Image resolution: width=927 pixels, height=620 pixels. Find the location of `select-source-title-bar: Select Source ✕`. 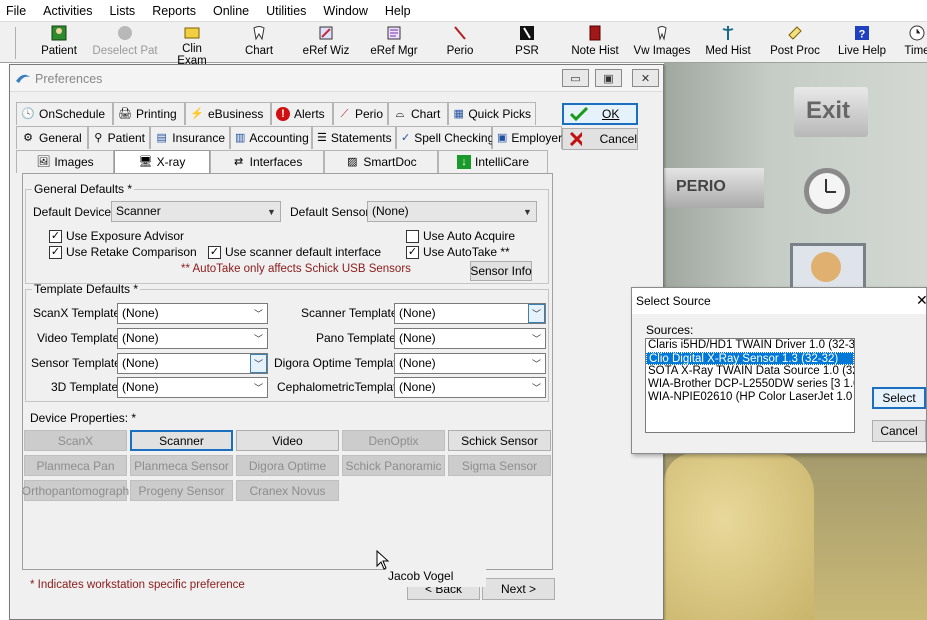

select-source-title-bar: Select Source ✕ is located at coordinates (779, 301).